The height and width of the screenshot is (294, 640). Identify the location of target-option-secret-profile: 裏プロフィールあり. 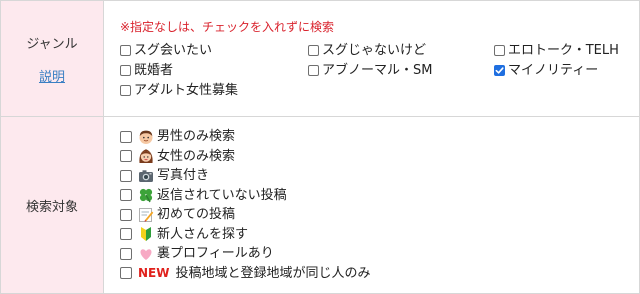
(379, 254).